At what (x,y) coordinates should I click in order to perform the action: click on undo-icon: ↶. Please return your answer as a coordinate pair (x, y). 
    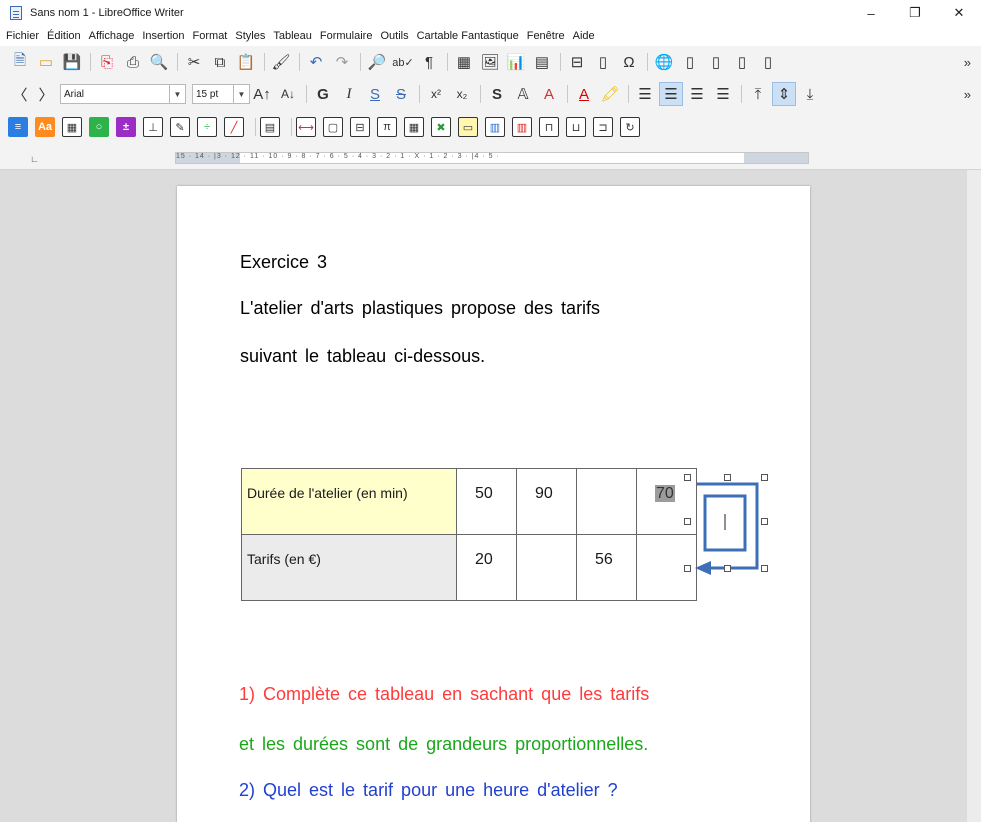
    Looking at the image, I should click on (316, 62).